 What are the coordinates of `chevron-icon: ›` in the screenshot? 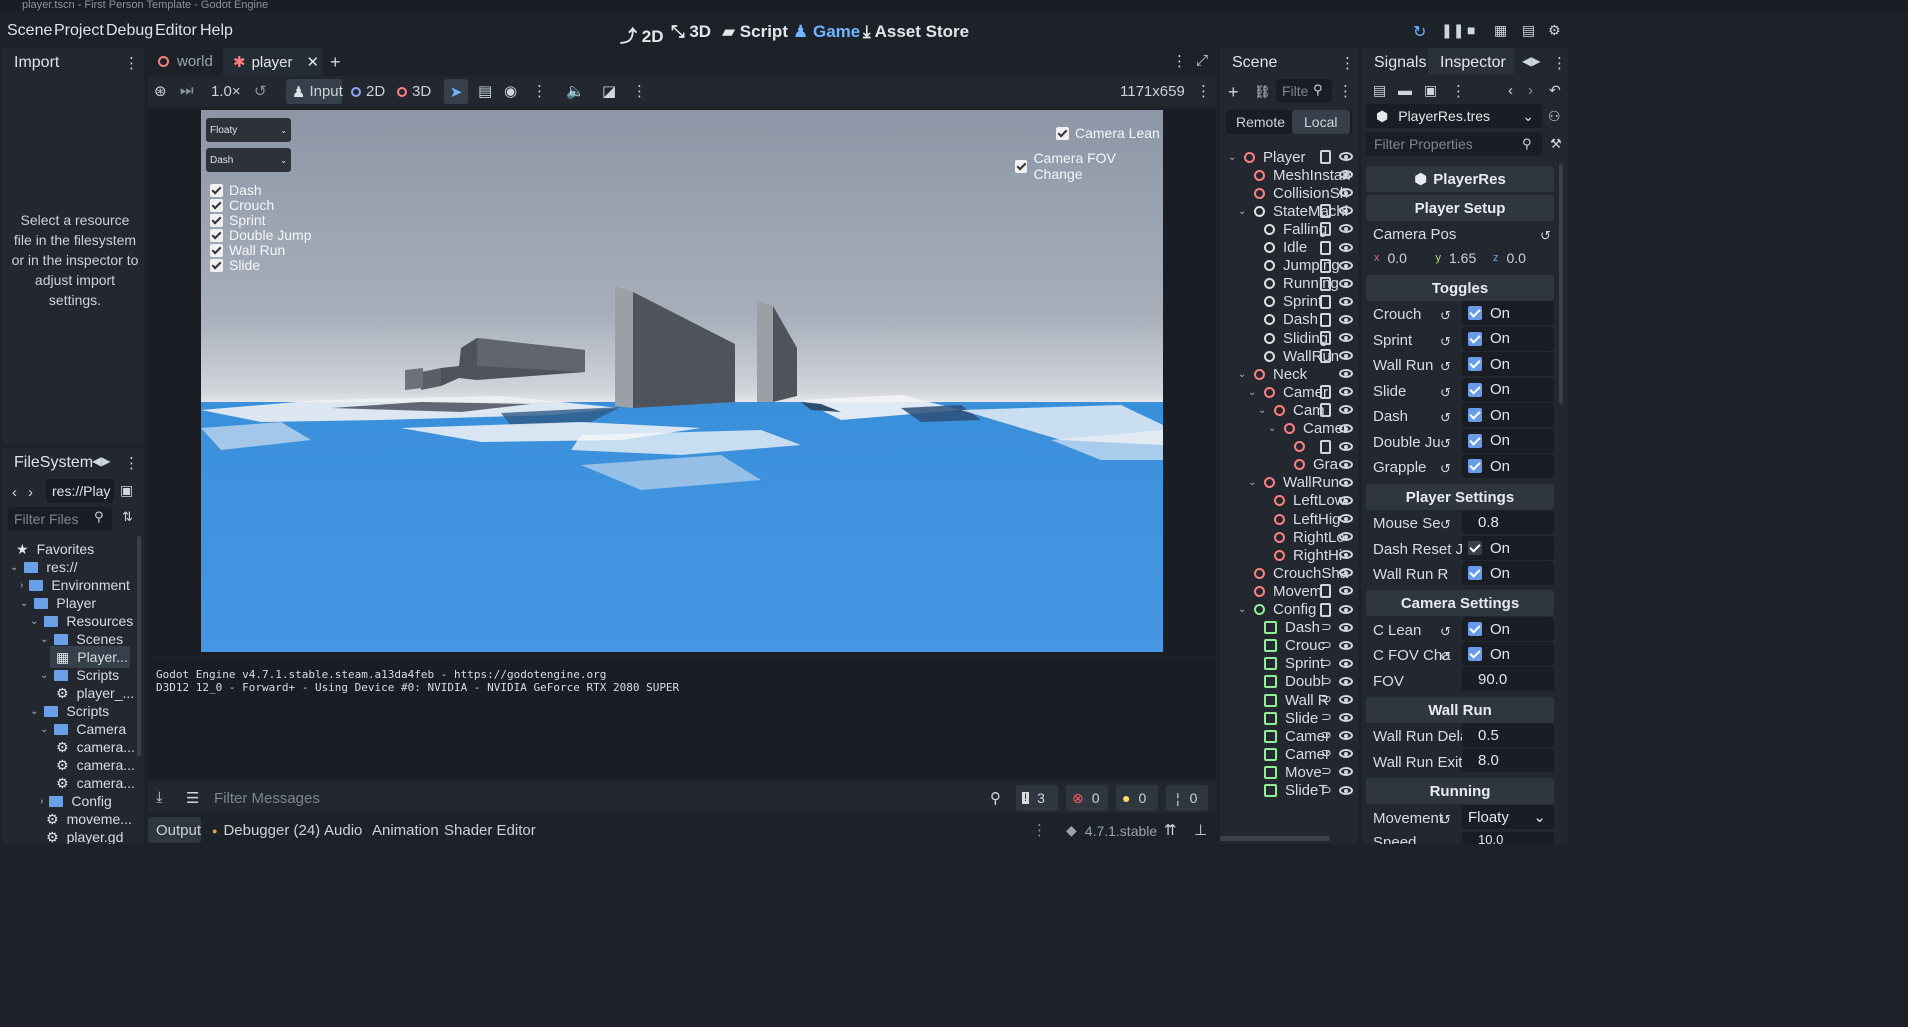 It's located at (41, 801).